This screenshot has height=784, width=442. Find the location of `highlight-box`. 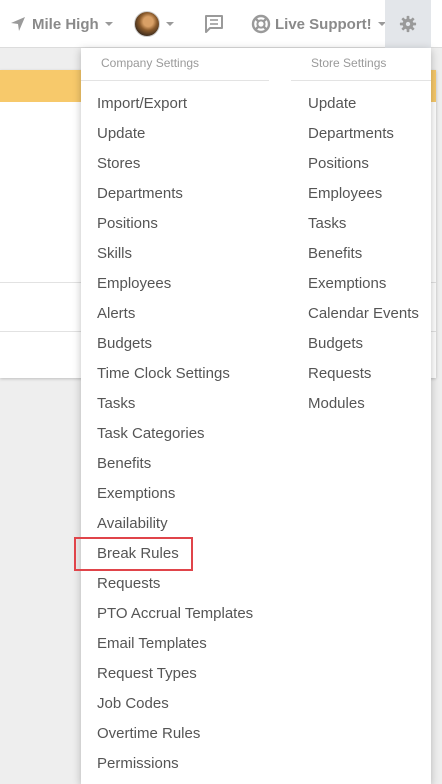

highlight-box is located at coordinates (133, 554).